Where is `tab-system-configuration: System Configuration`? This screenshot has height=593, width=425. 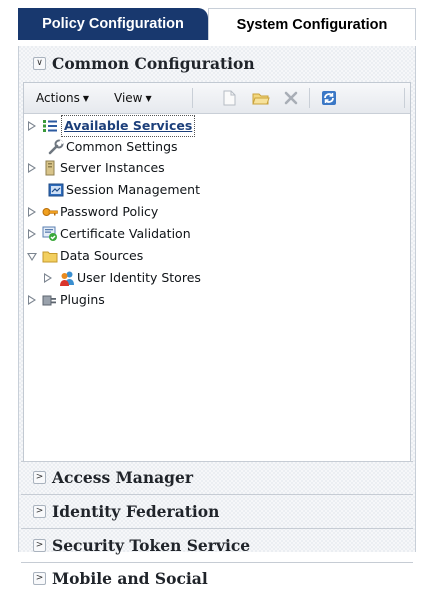 tab-system-configuration: System Configuration is located at coordinates (312, 24).